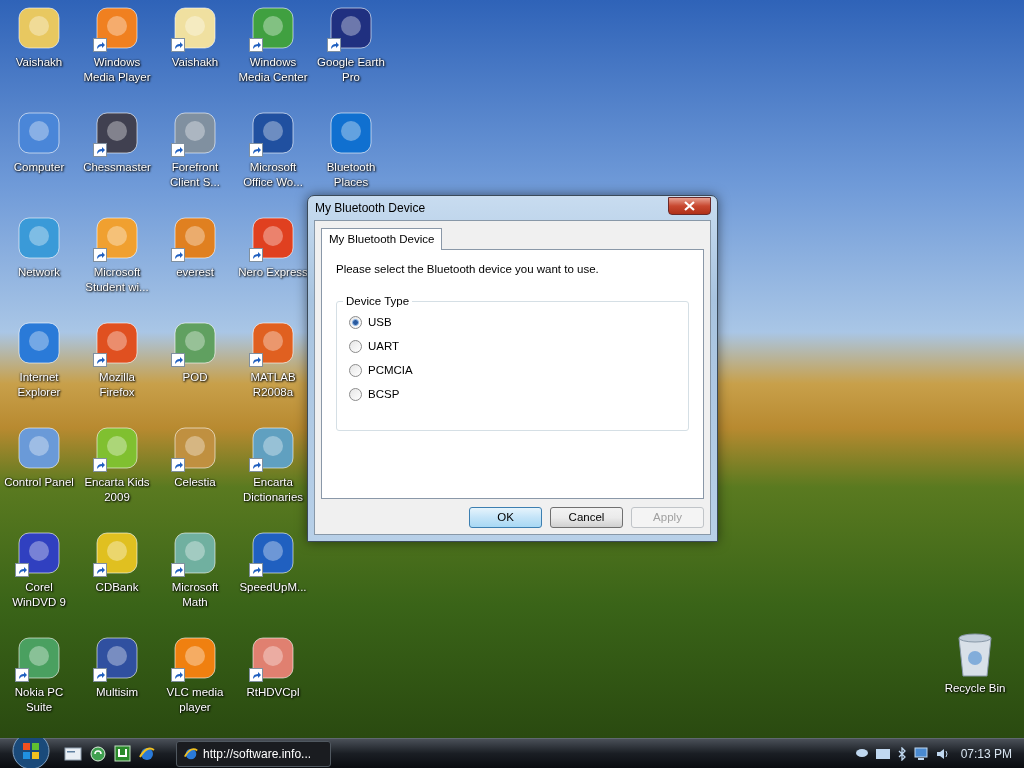  Describe the element at coordinates (117, 385) in the screenshot. I see `icon-label: Mozilla Firefox` at that location.